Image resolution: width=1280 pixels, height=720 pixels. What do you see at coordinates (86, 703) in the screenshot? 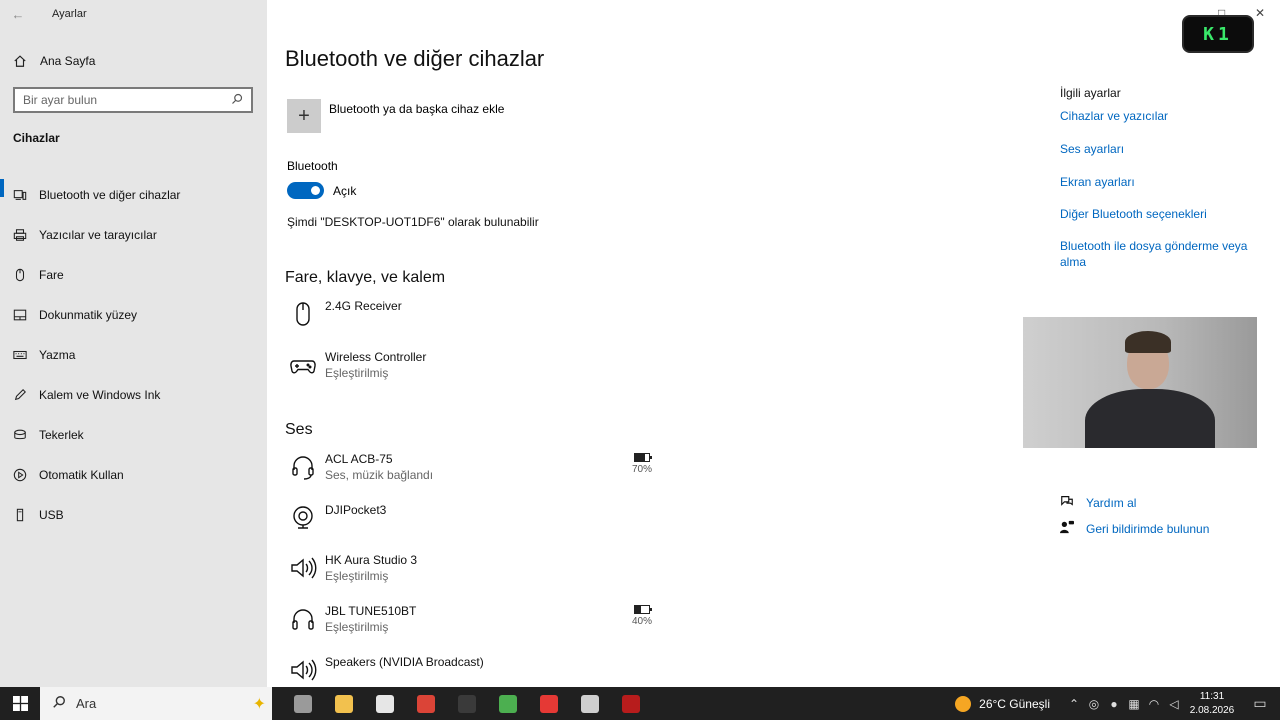
I see `taskbar-search-placeholder: Ara` at bounding box center [86, 703].